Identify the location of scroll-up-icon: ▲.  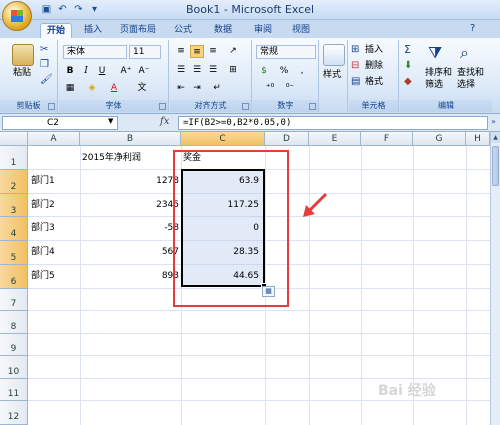
(495, 137).